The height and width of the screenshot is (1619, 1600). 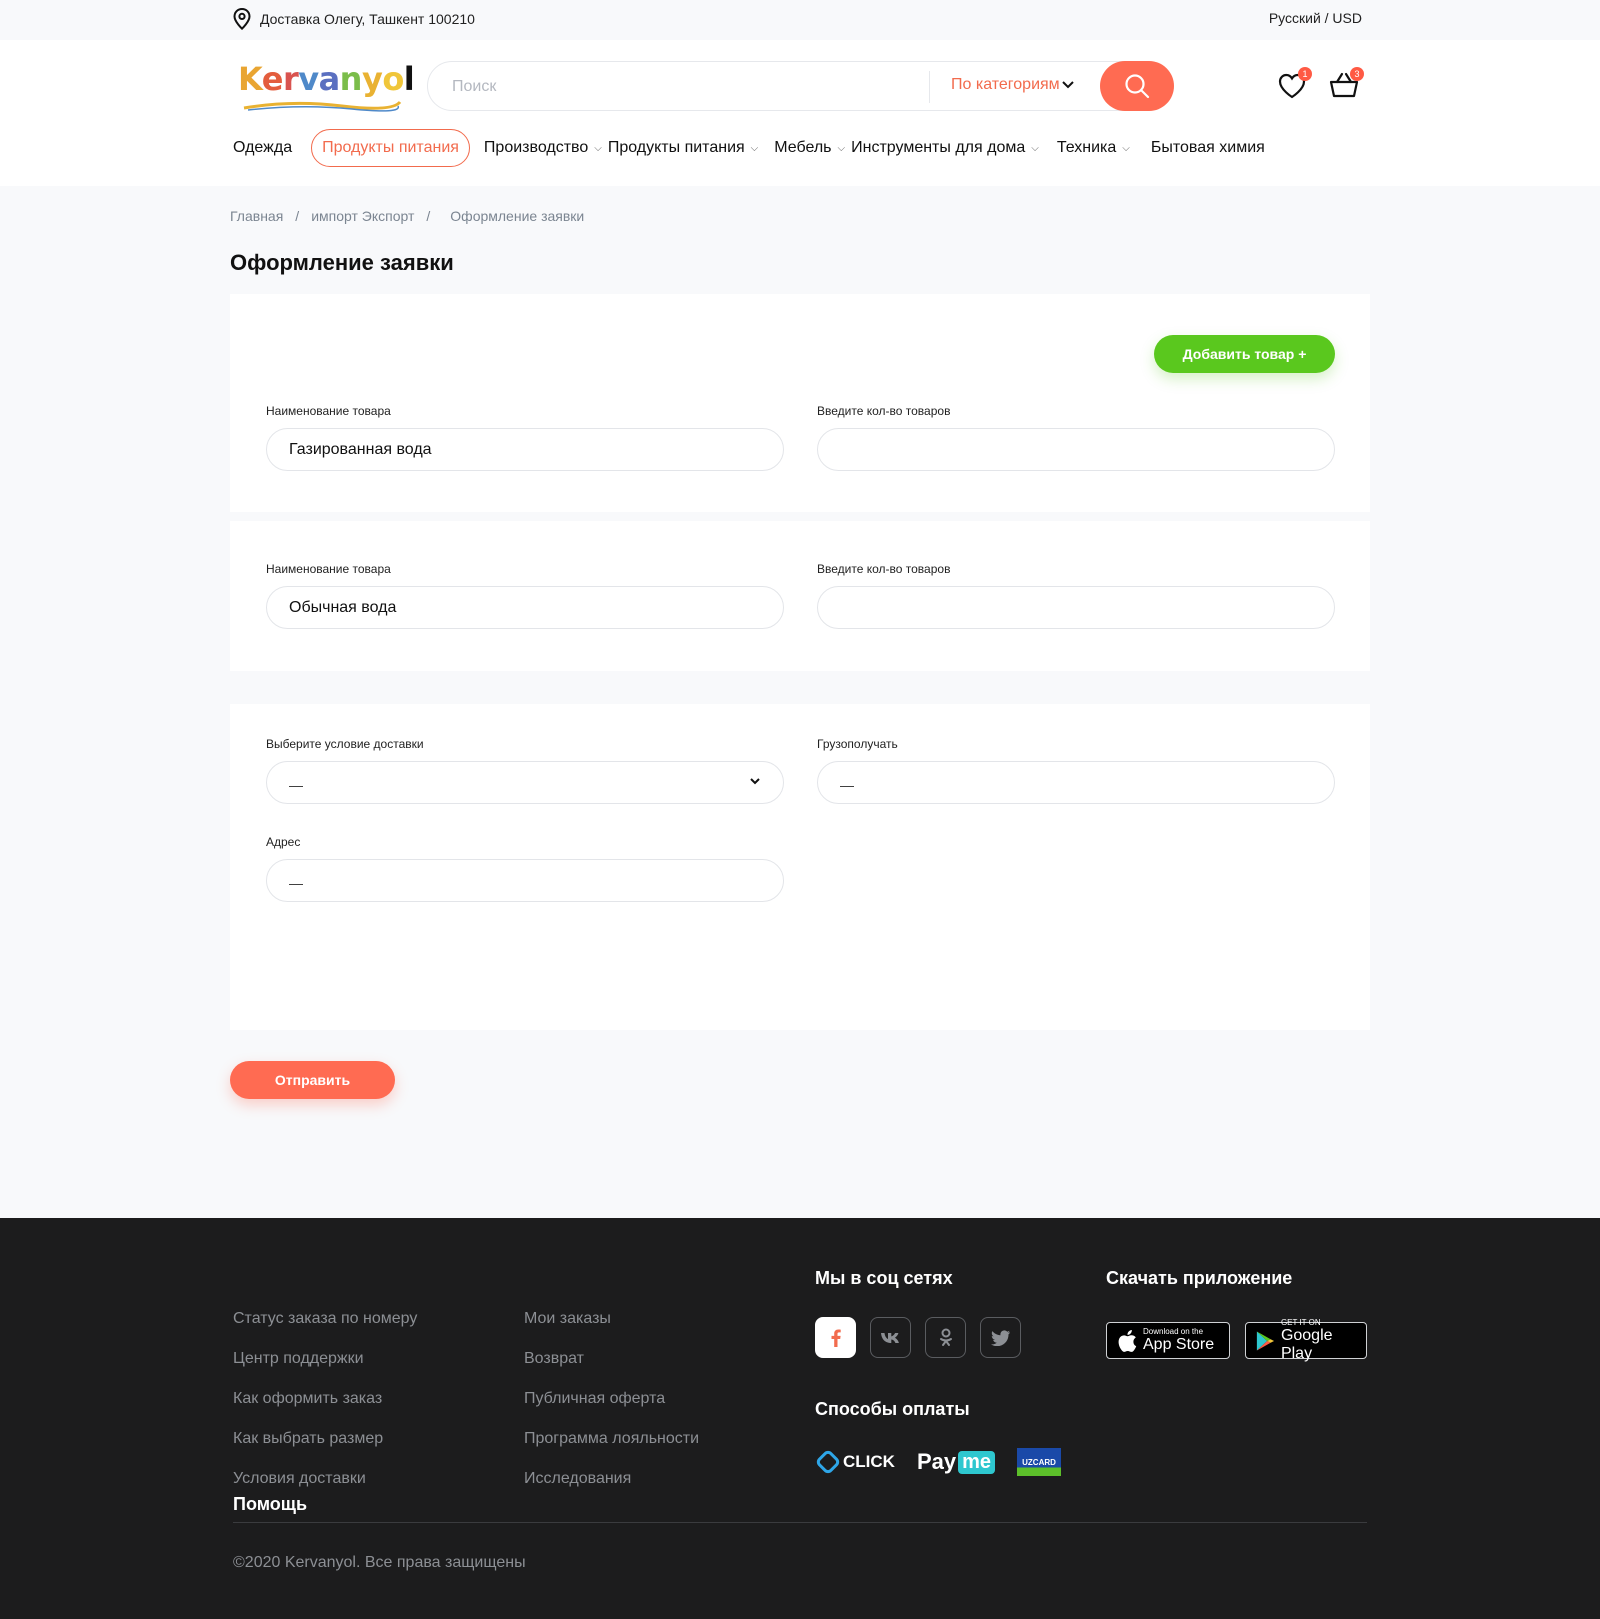 I want to click on nav-item-electronics: Техника ⌵, so click(x=1093, y=148).